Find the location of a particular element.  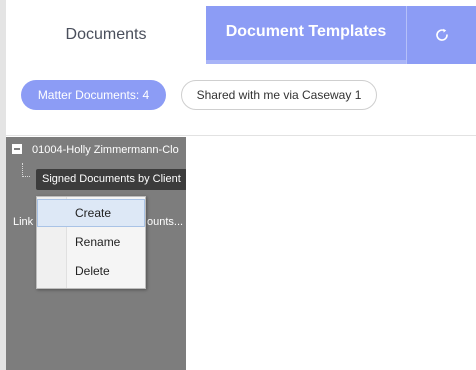

tab-documents-label: Documents is located at coordinates (106, 34).